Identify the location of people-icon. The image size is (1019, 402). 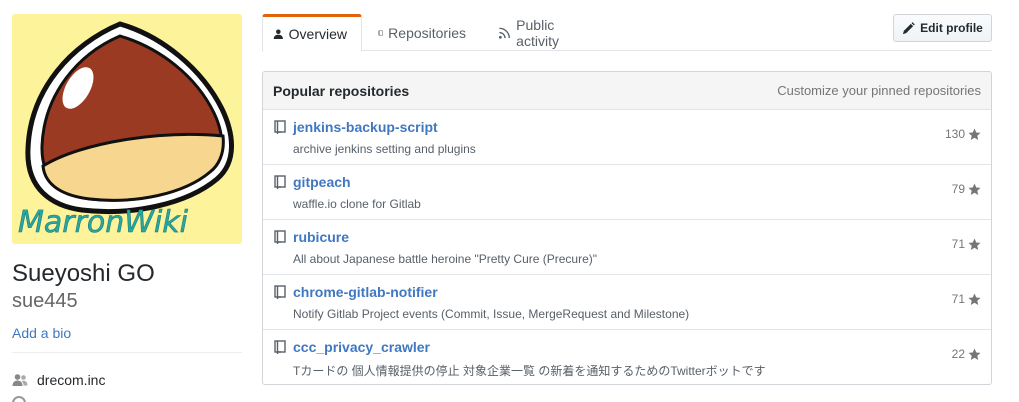
(20, 380).